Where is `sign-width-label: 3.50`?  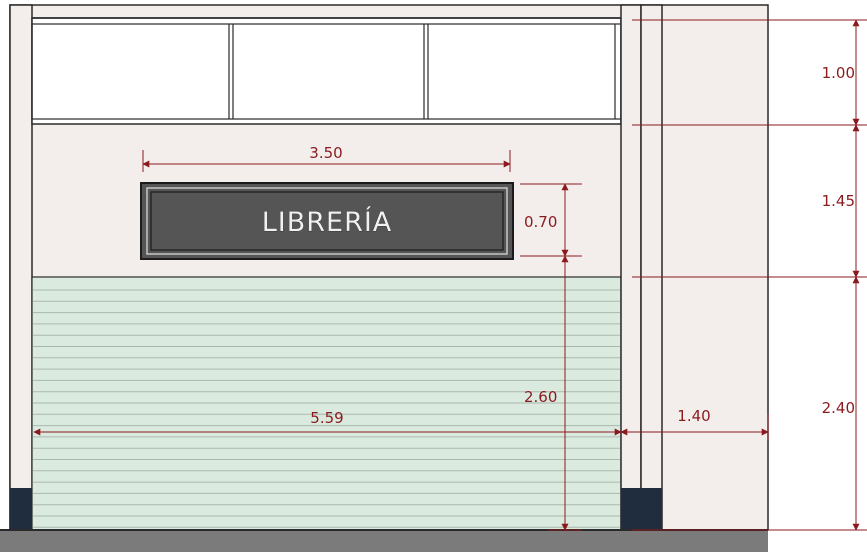 sign-width-label: 3.50 is located at coordinates (325, 153).